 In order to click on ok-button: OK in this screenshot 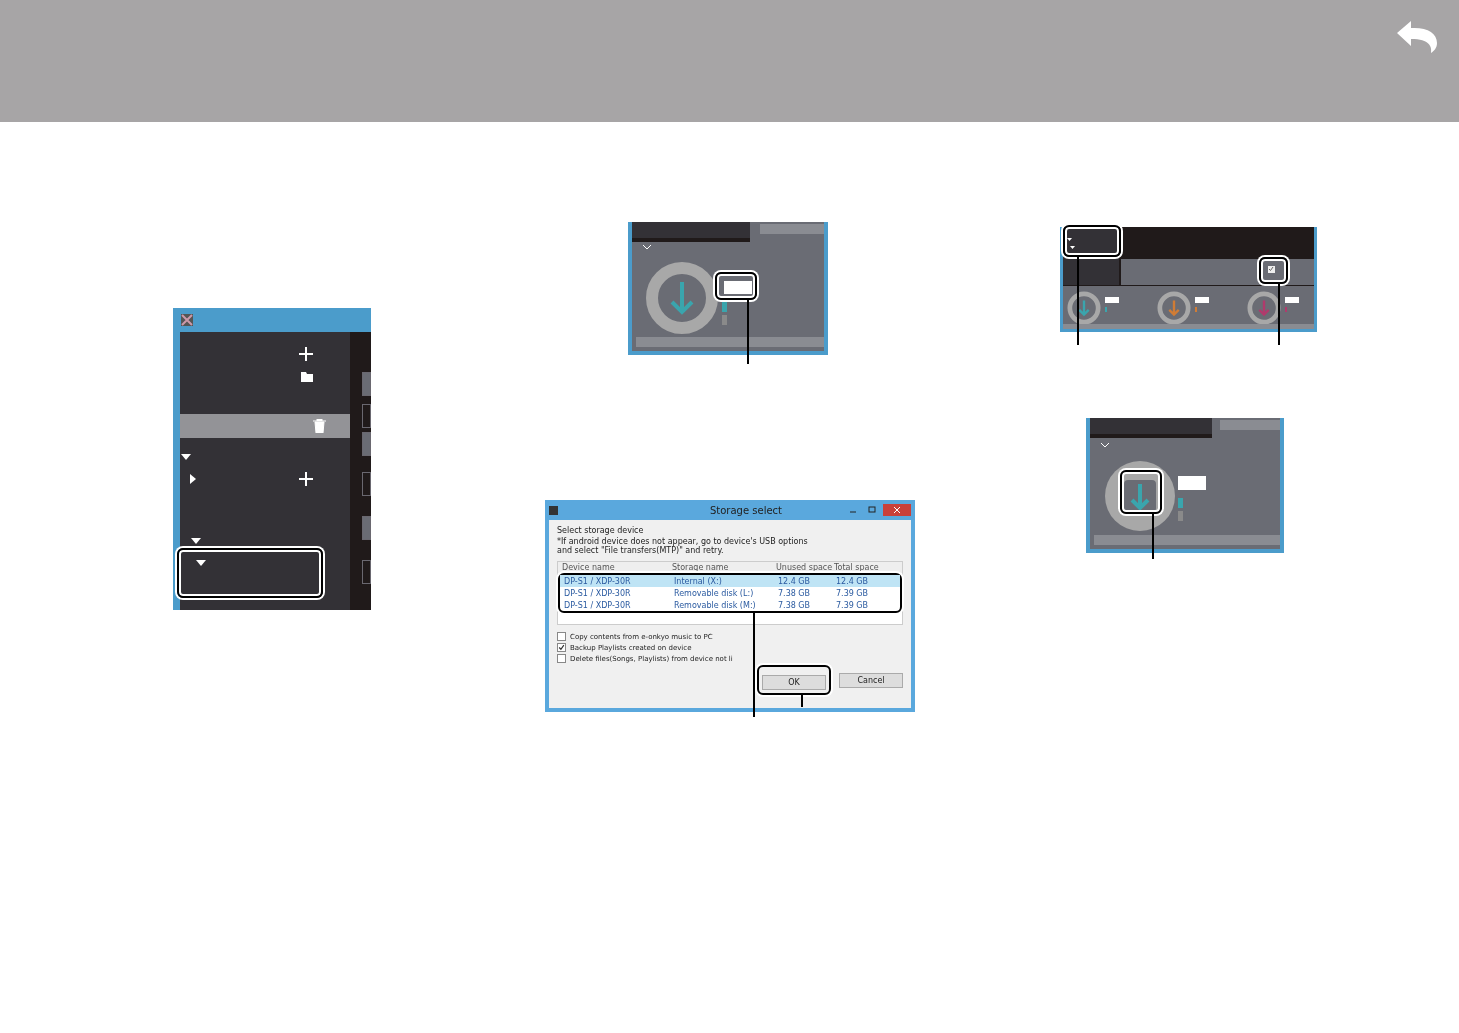, I will do `click(794, 682)`.